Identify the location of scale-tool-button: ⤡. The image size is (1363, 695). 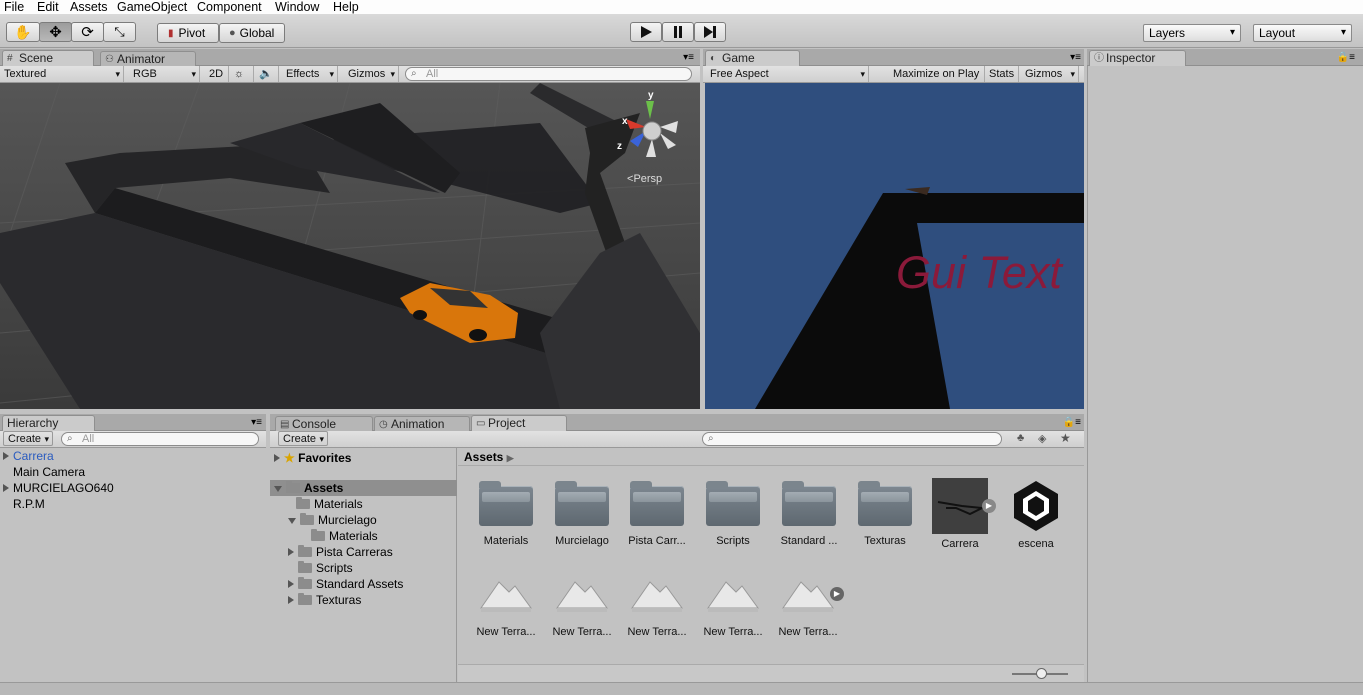
(119, 32).